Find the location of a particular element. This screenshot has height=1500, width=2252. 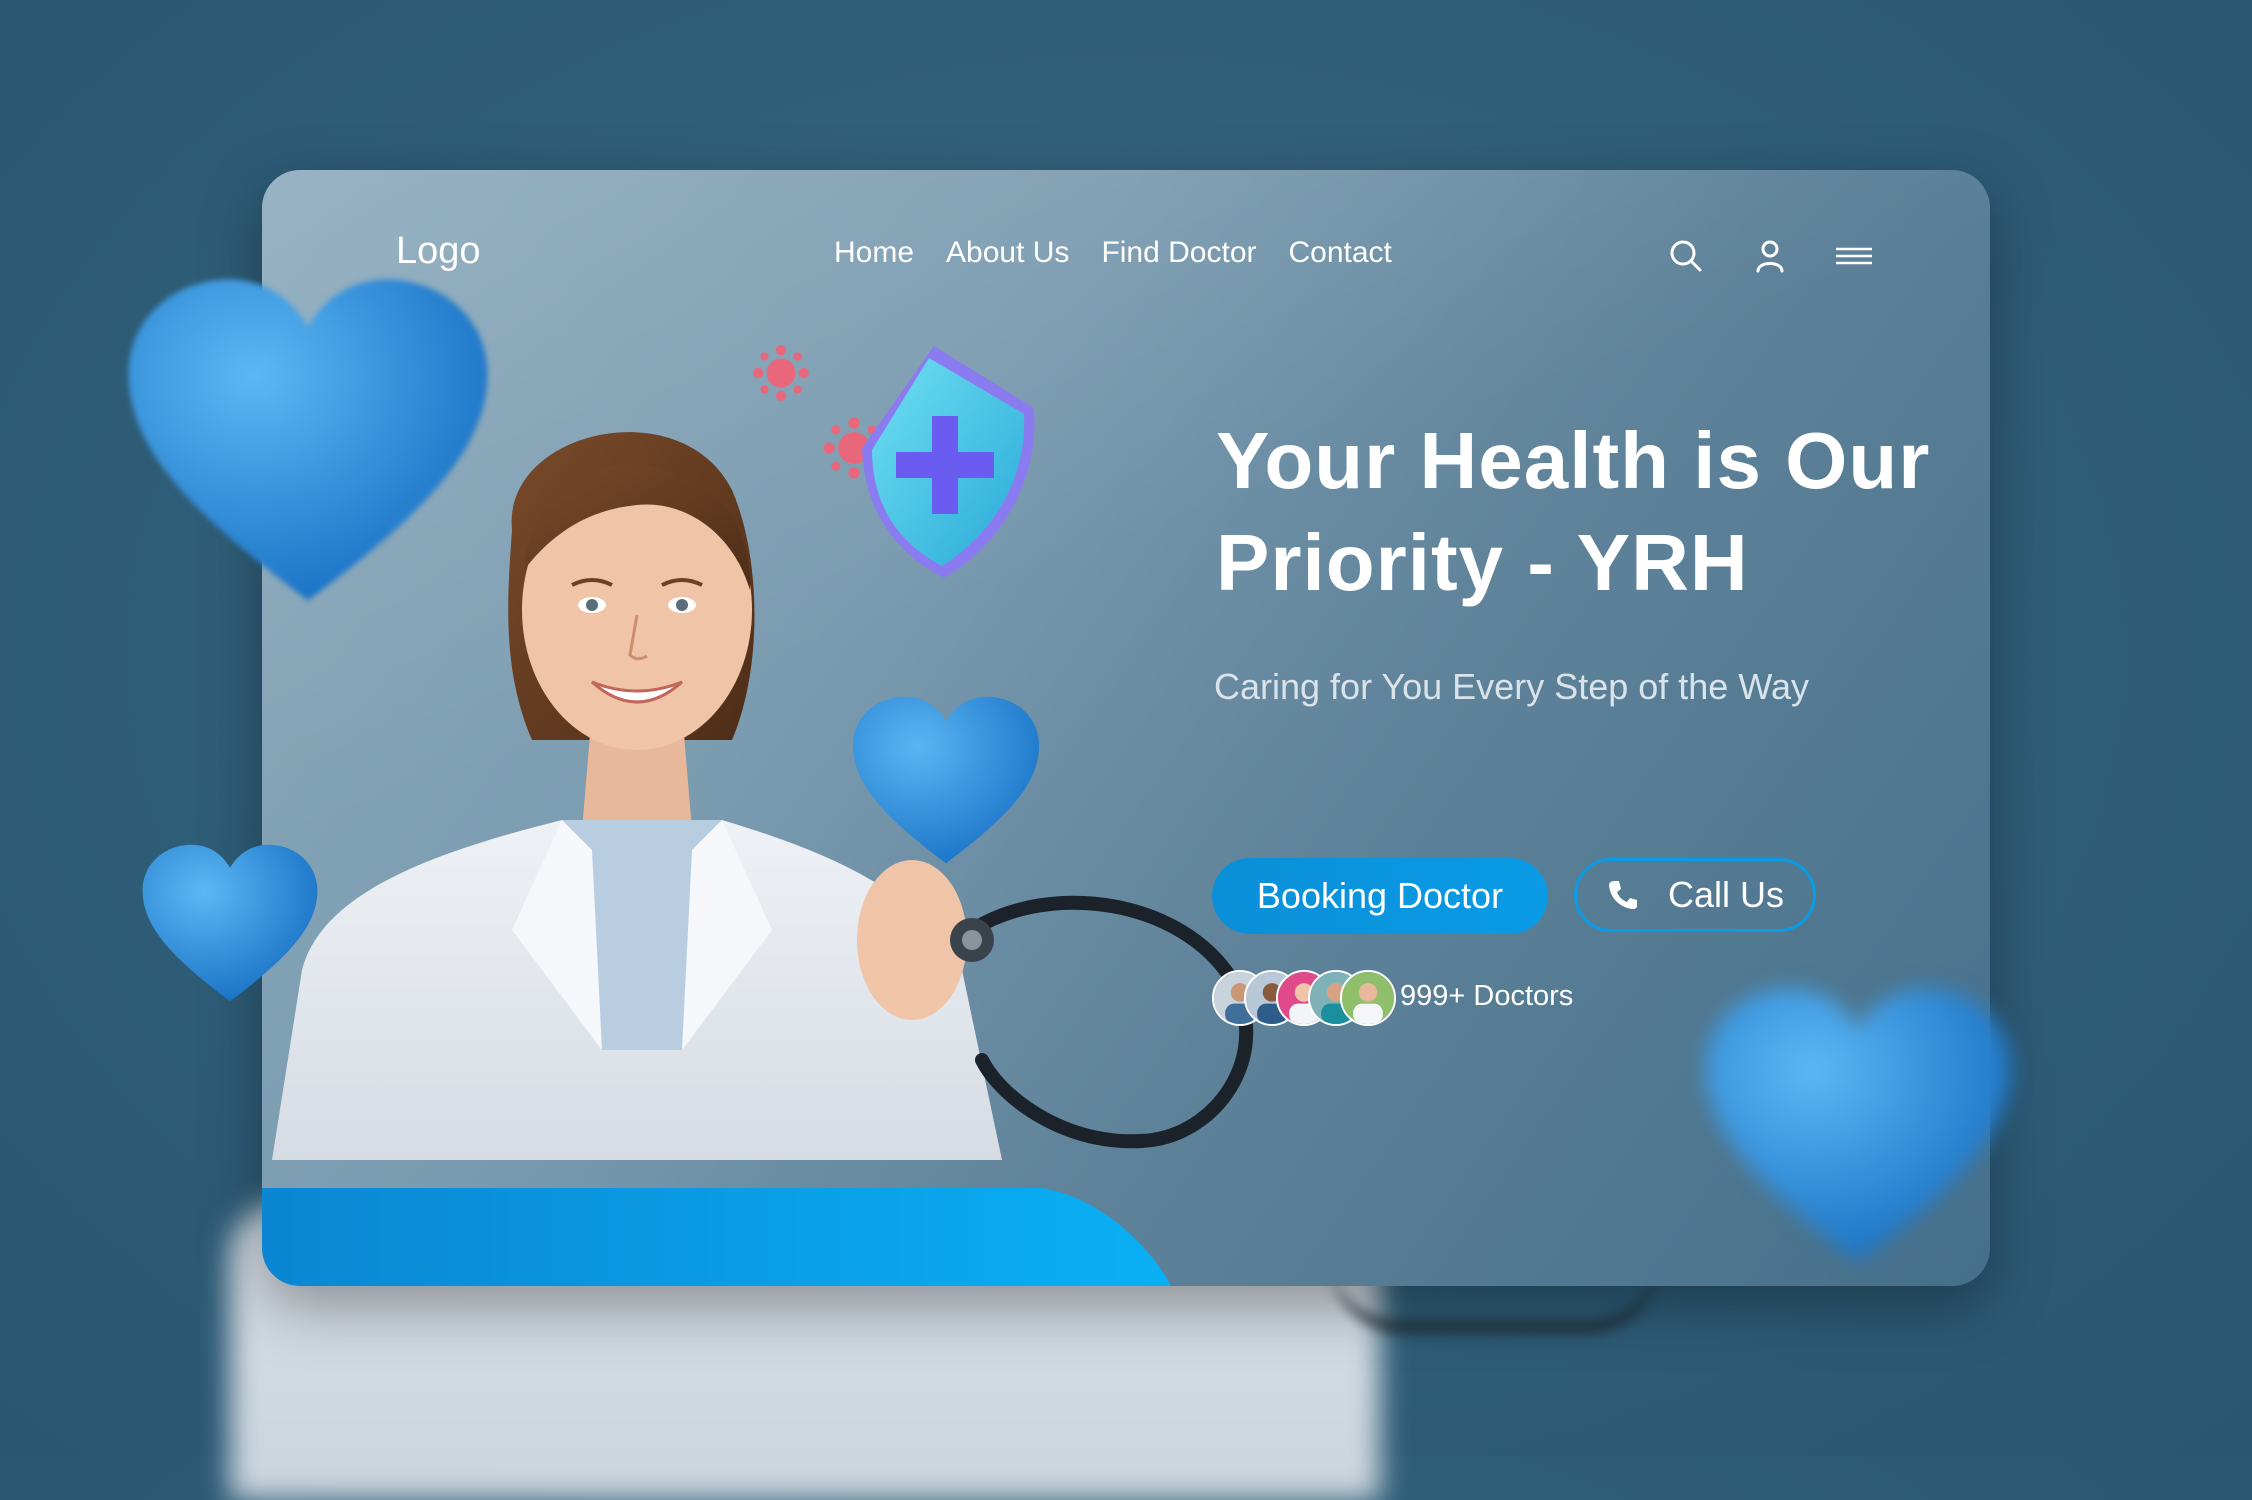

nav-contact: Contact is located at coordinates (1340, 253).